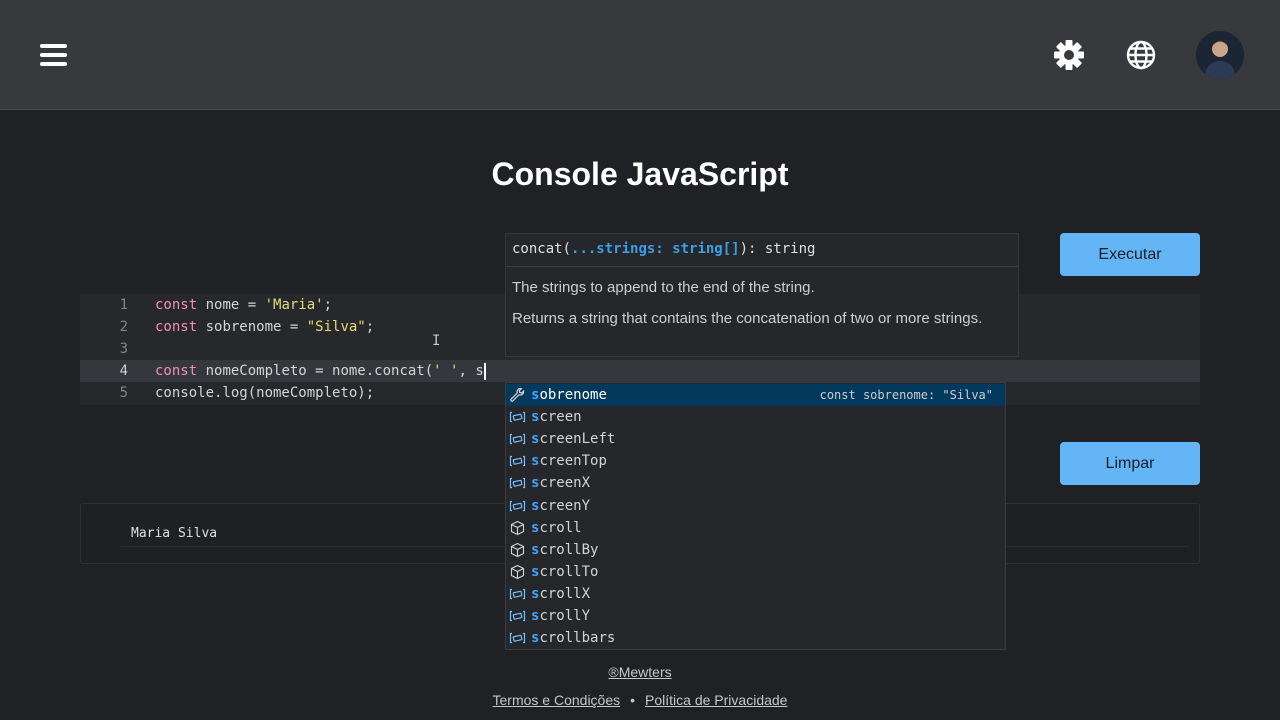 This screenshot has width=1280, height=720. Describe the element at coordinates (755, 483) in the screenshot. I see `suggestion-item: screenX` at that location.